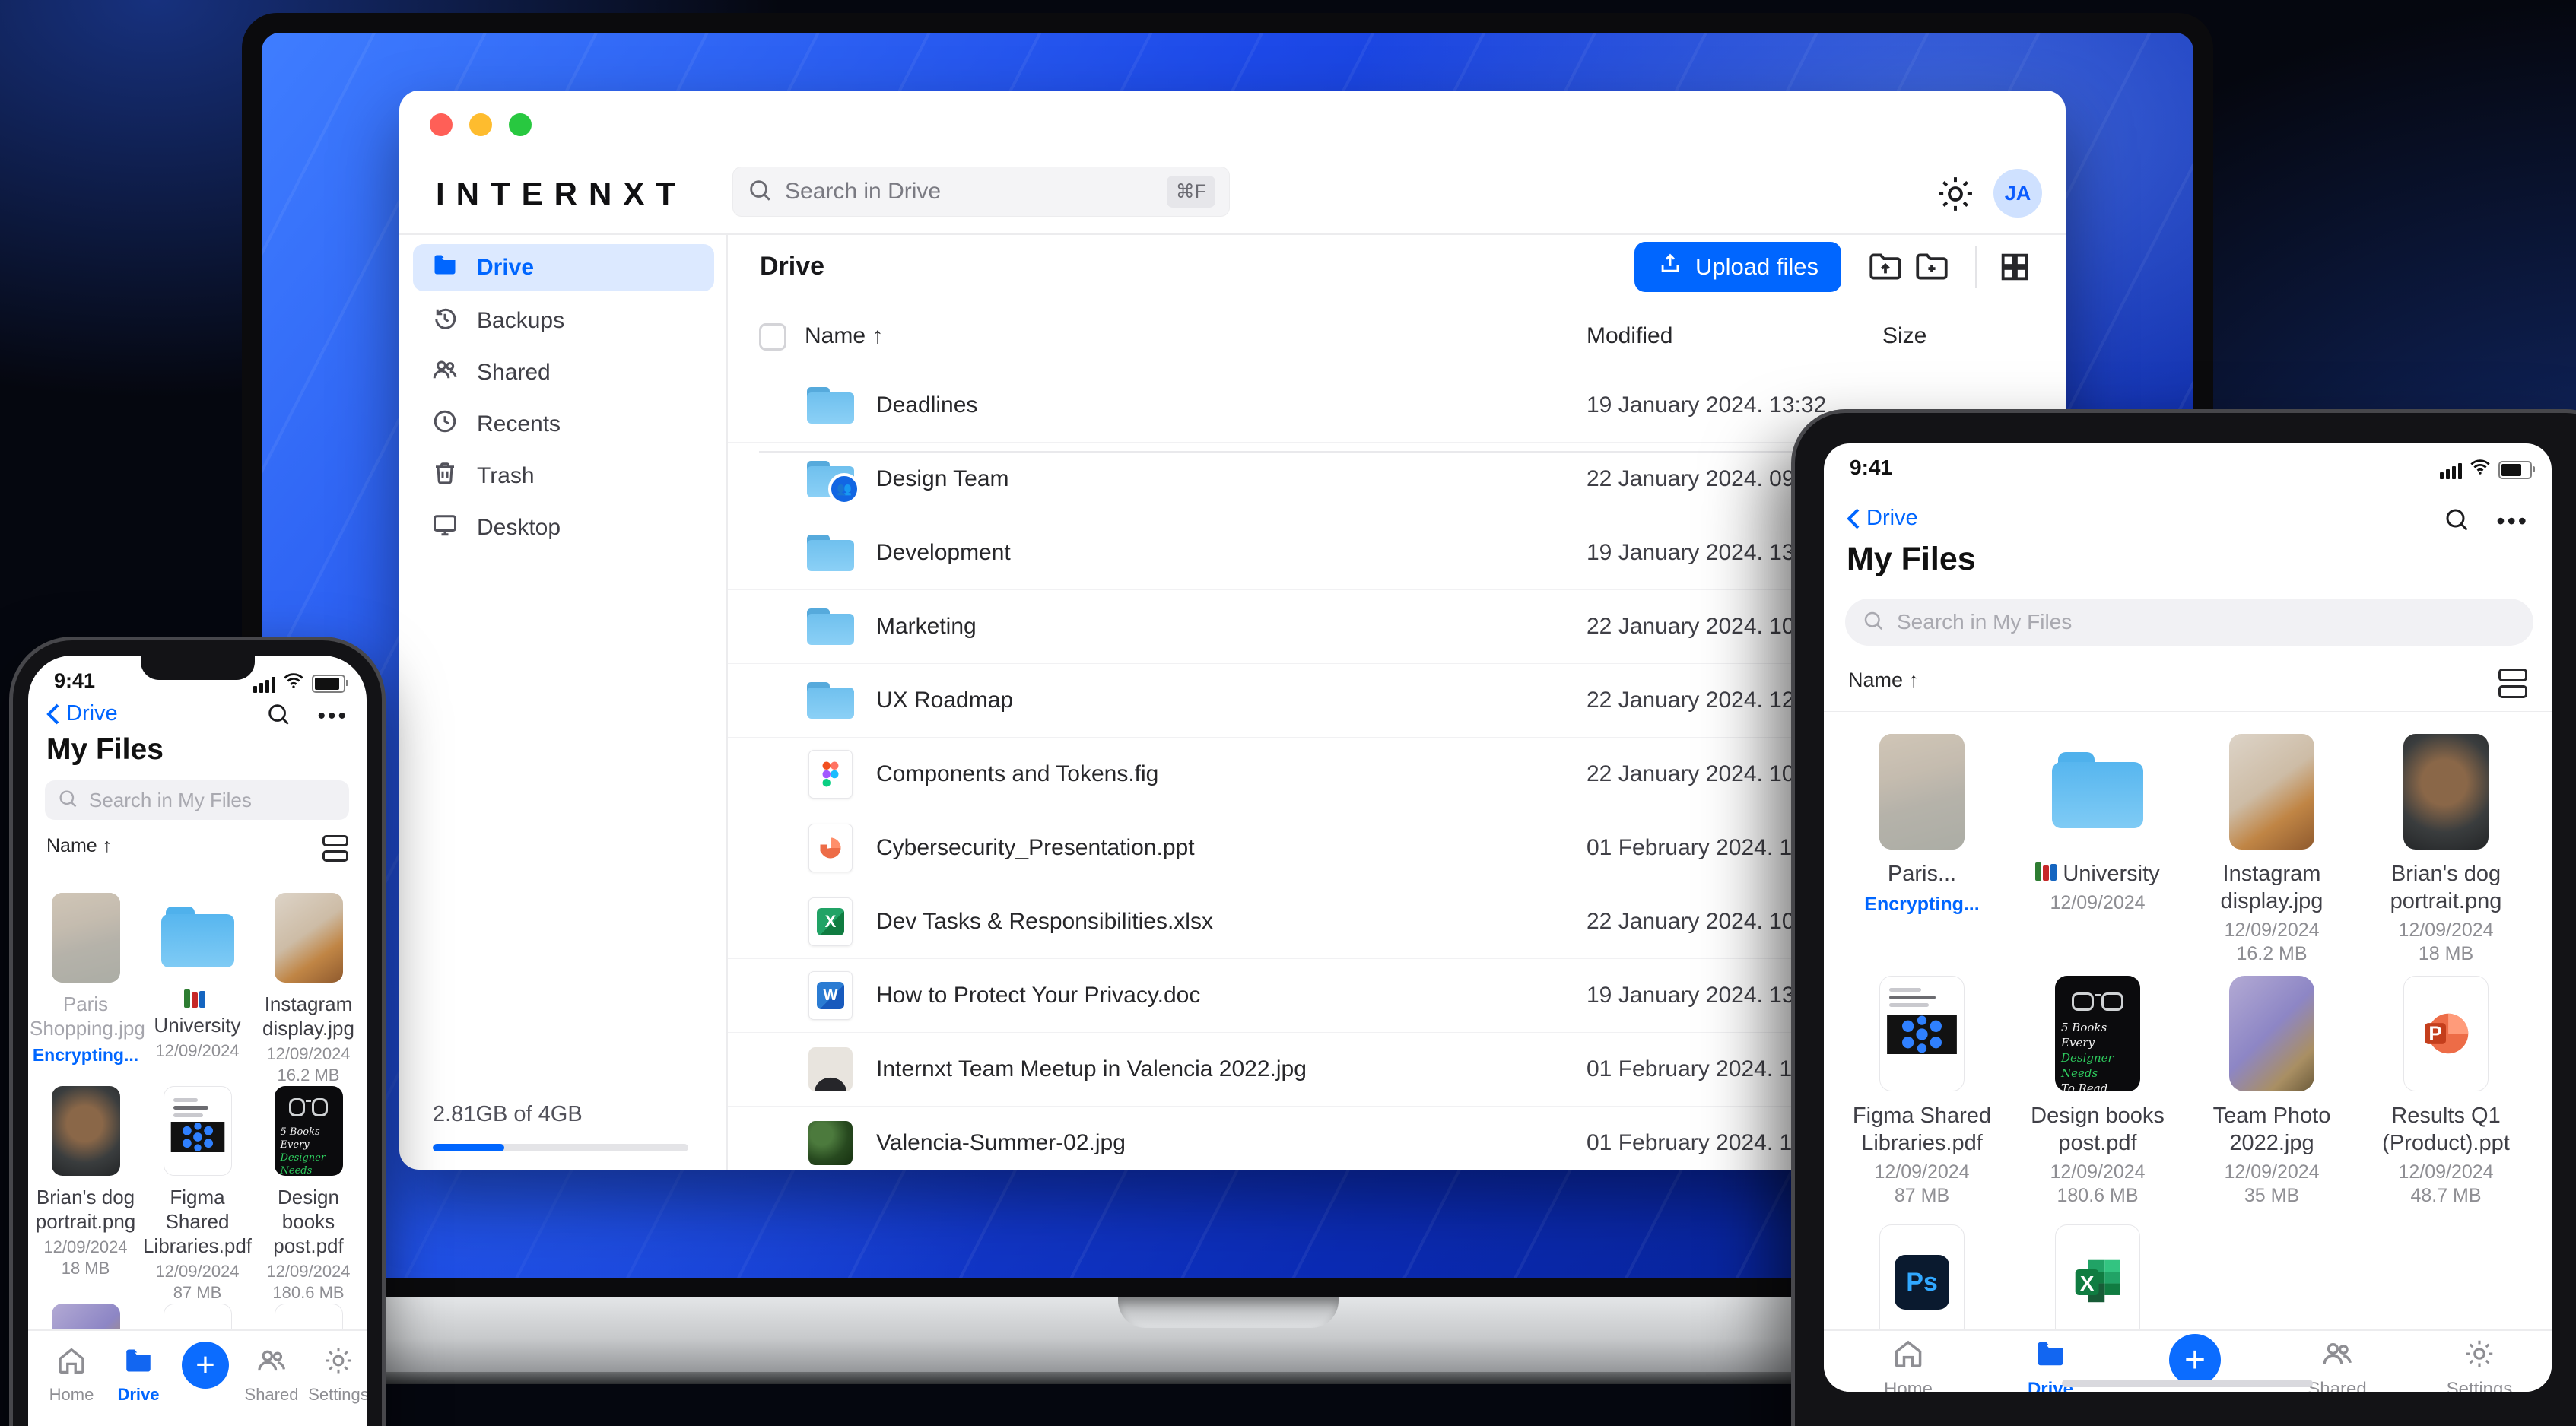 The height and width of the screenshot is (1426, 2576). I want to click on cellular-signal-icon, so click(2451, 471).